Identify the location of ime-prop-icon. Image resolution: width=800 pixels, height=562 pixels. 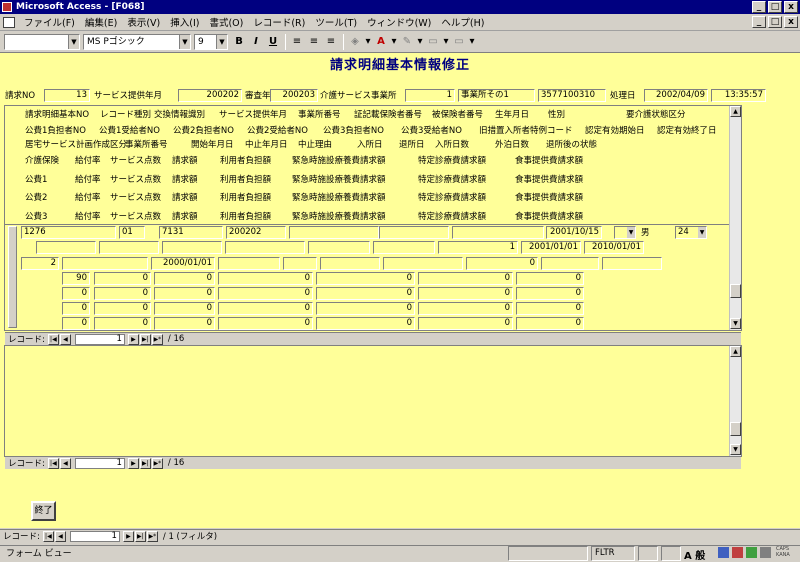
(765, 552).